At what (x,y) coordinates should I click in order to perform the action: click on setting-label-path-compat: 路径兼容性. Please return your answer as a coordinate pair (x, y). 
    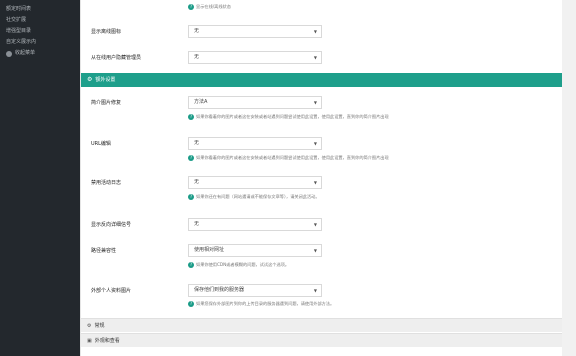
    Looking at the image, I should click on (104, 251).